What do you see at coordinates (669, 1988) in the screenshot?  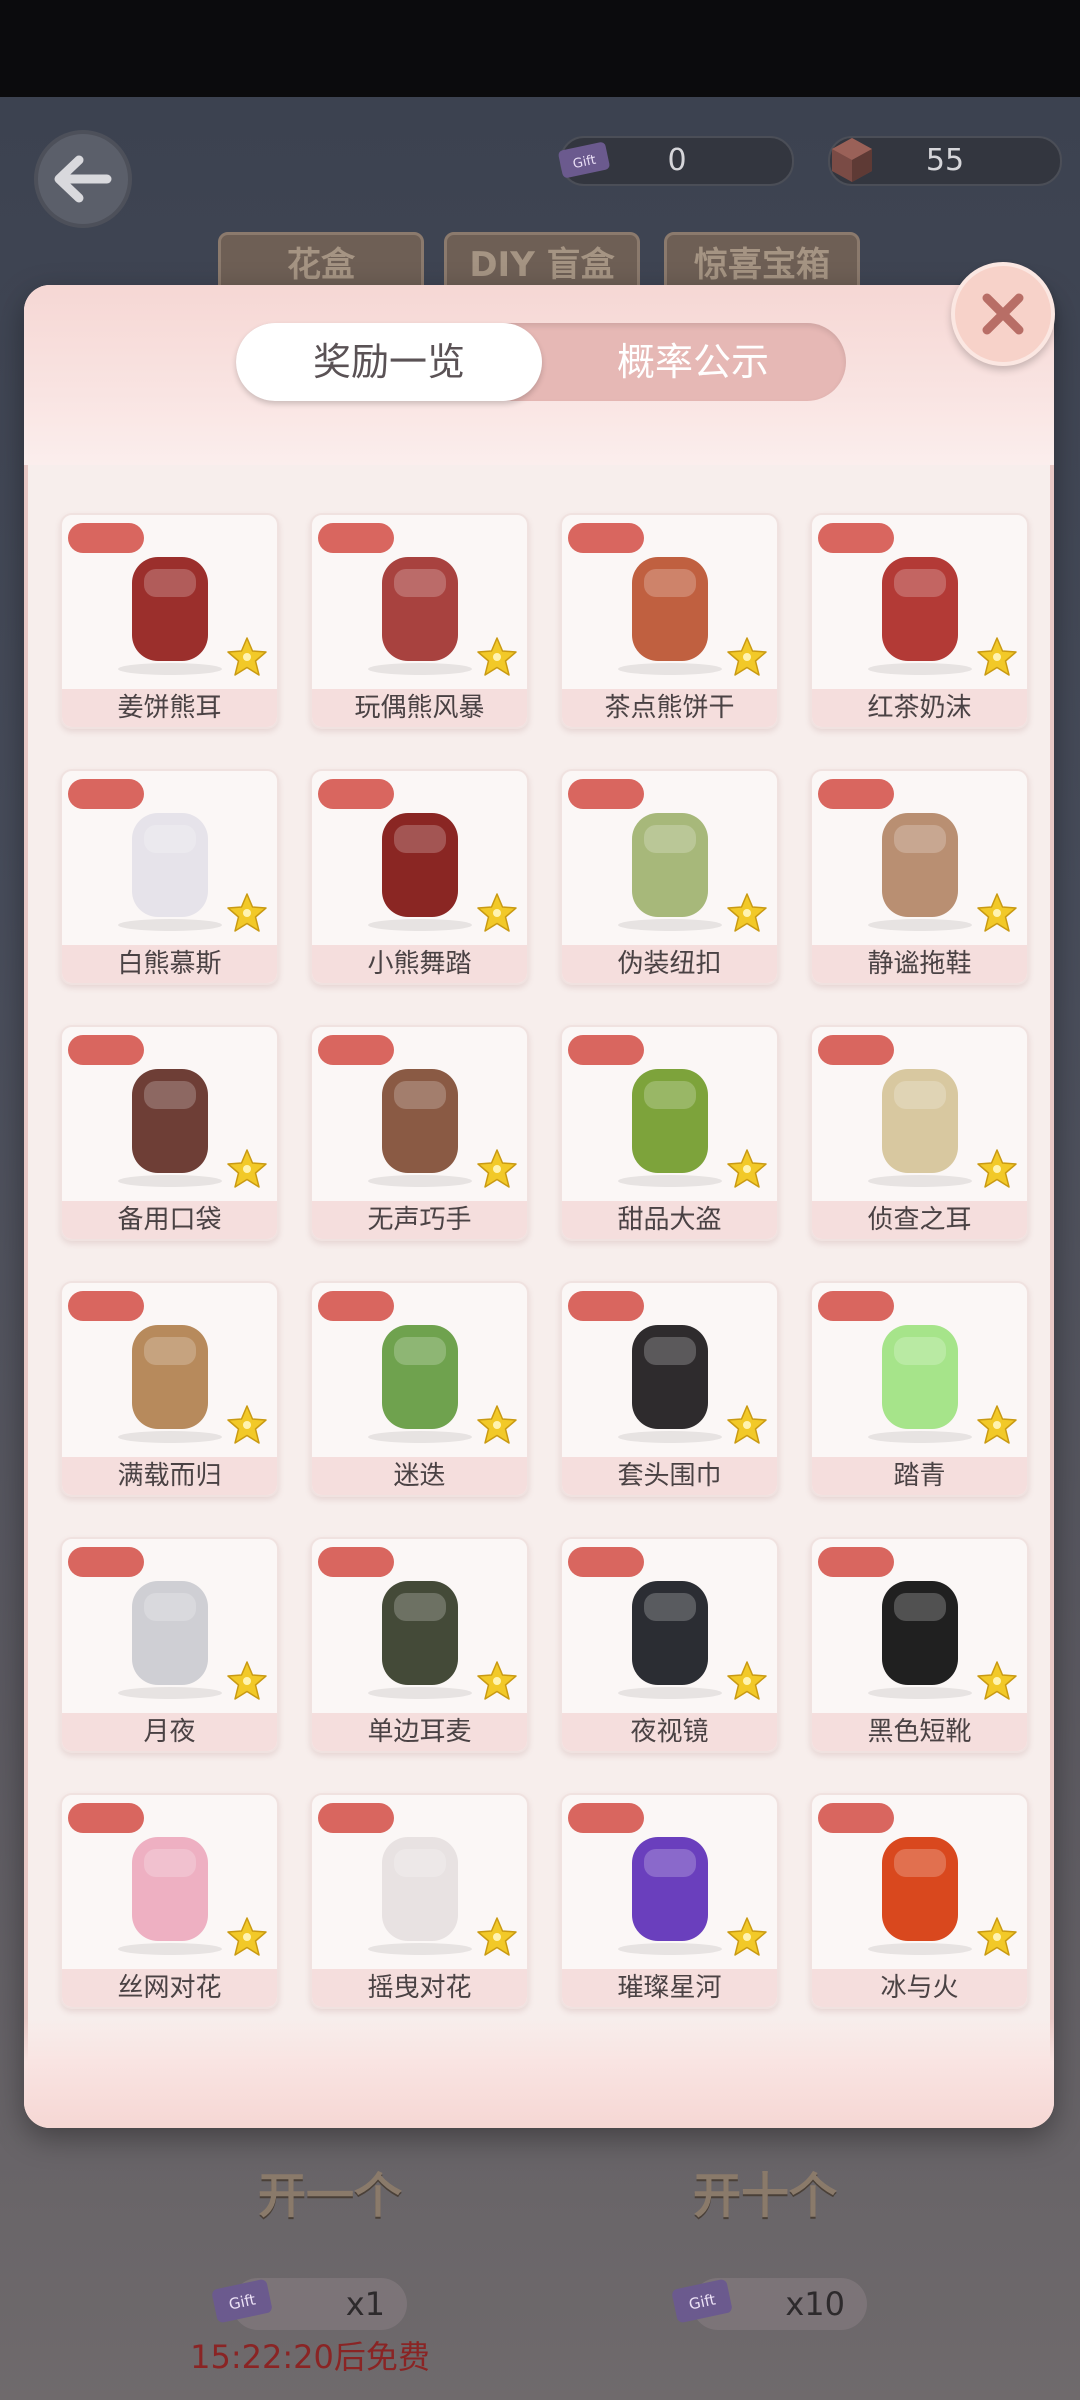 I see `item-name: 璀璨星河` at bounding box center [669, 1988].